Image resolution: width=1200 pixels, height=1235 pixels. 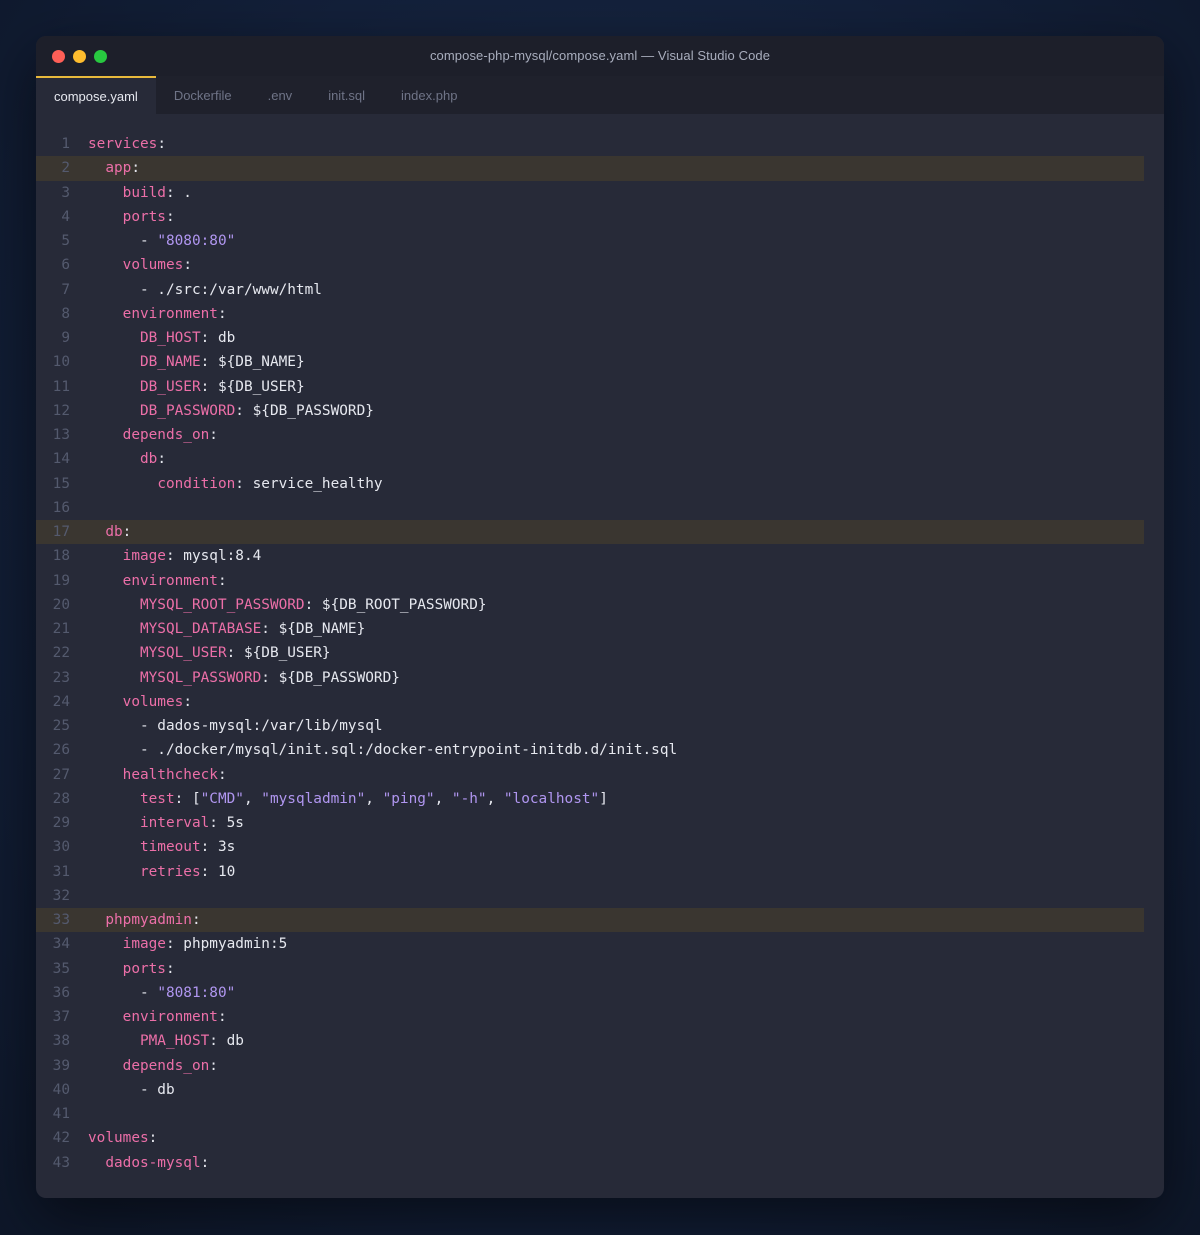 I want to click on code-line: 4 ports:, so click(x=590, y=217).